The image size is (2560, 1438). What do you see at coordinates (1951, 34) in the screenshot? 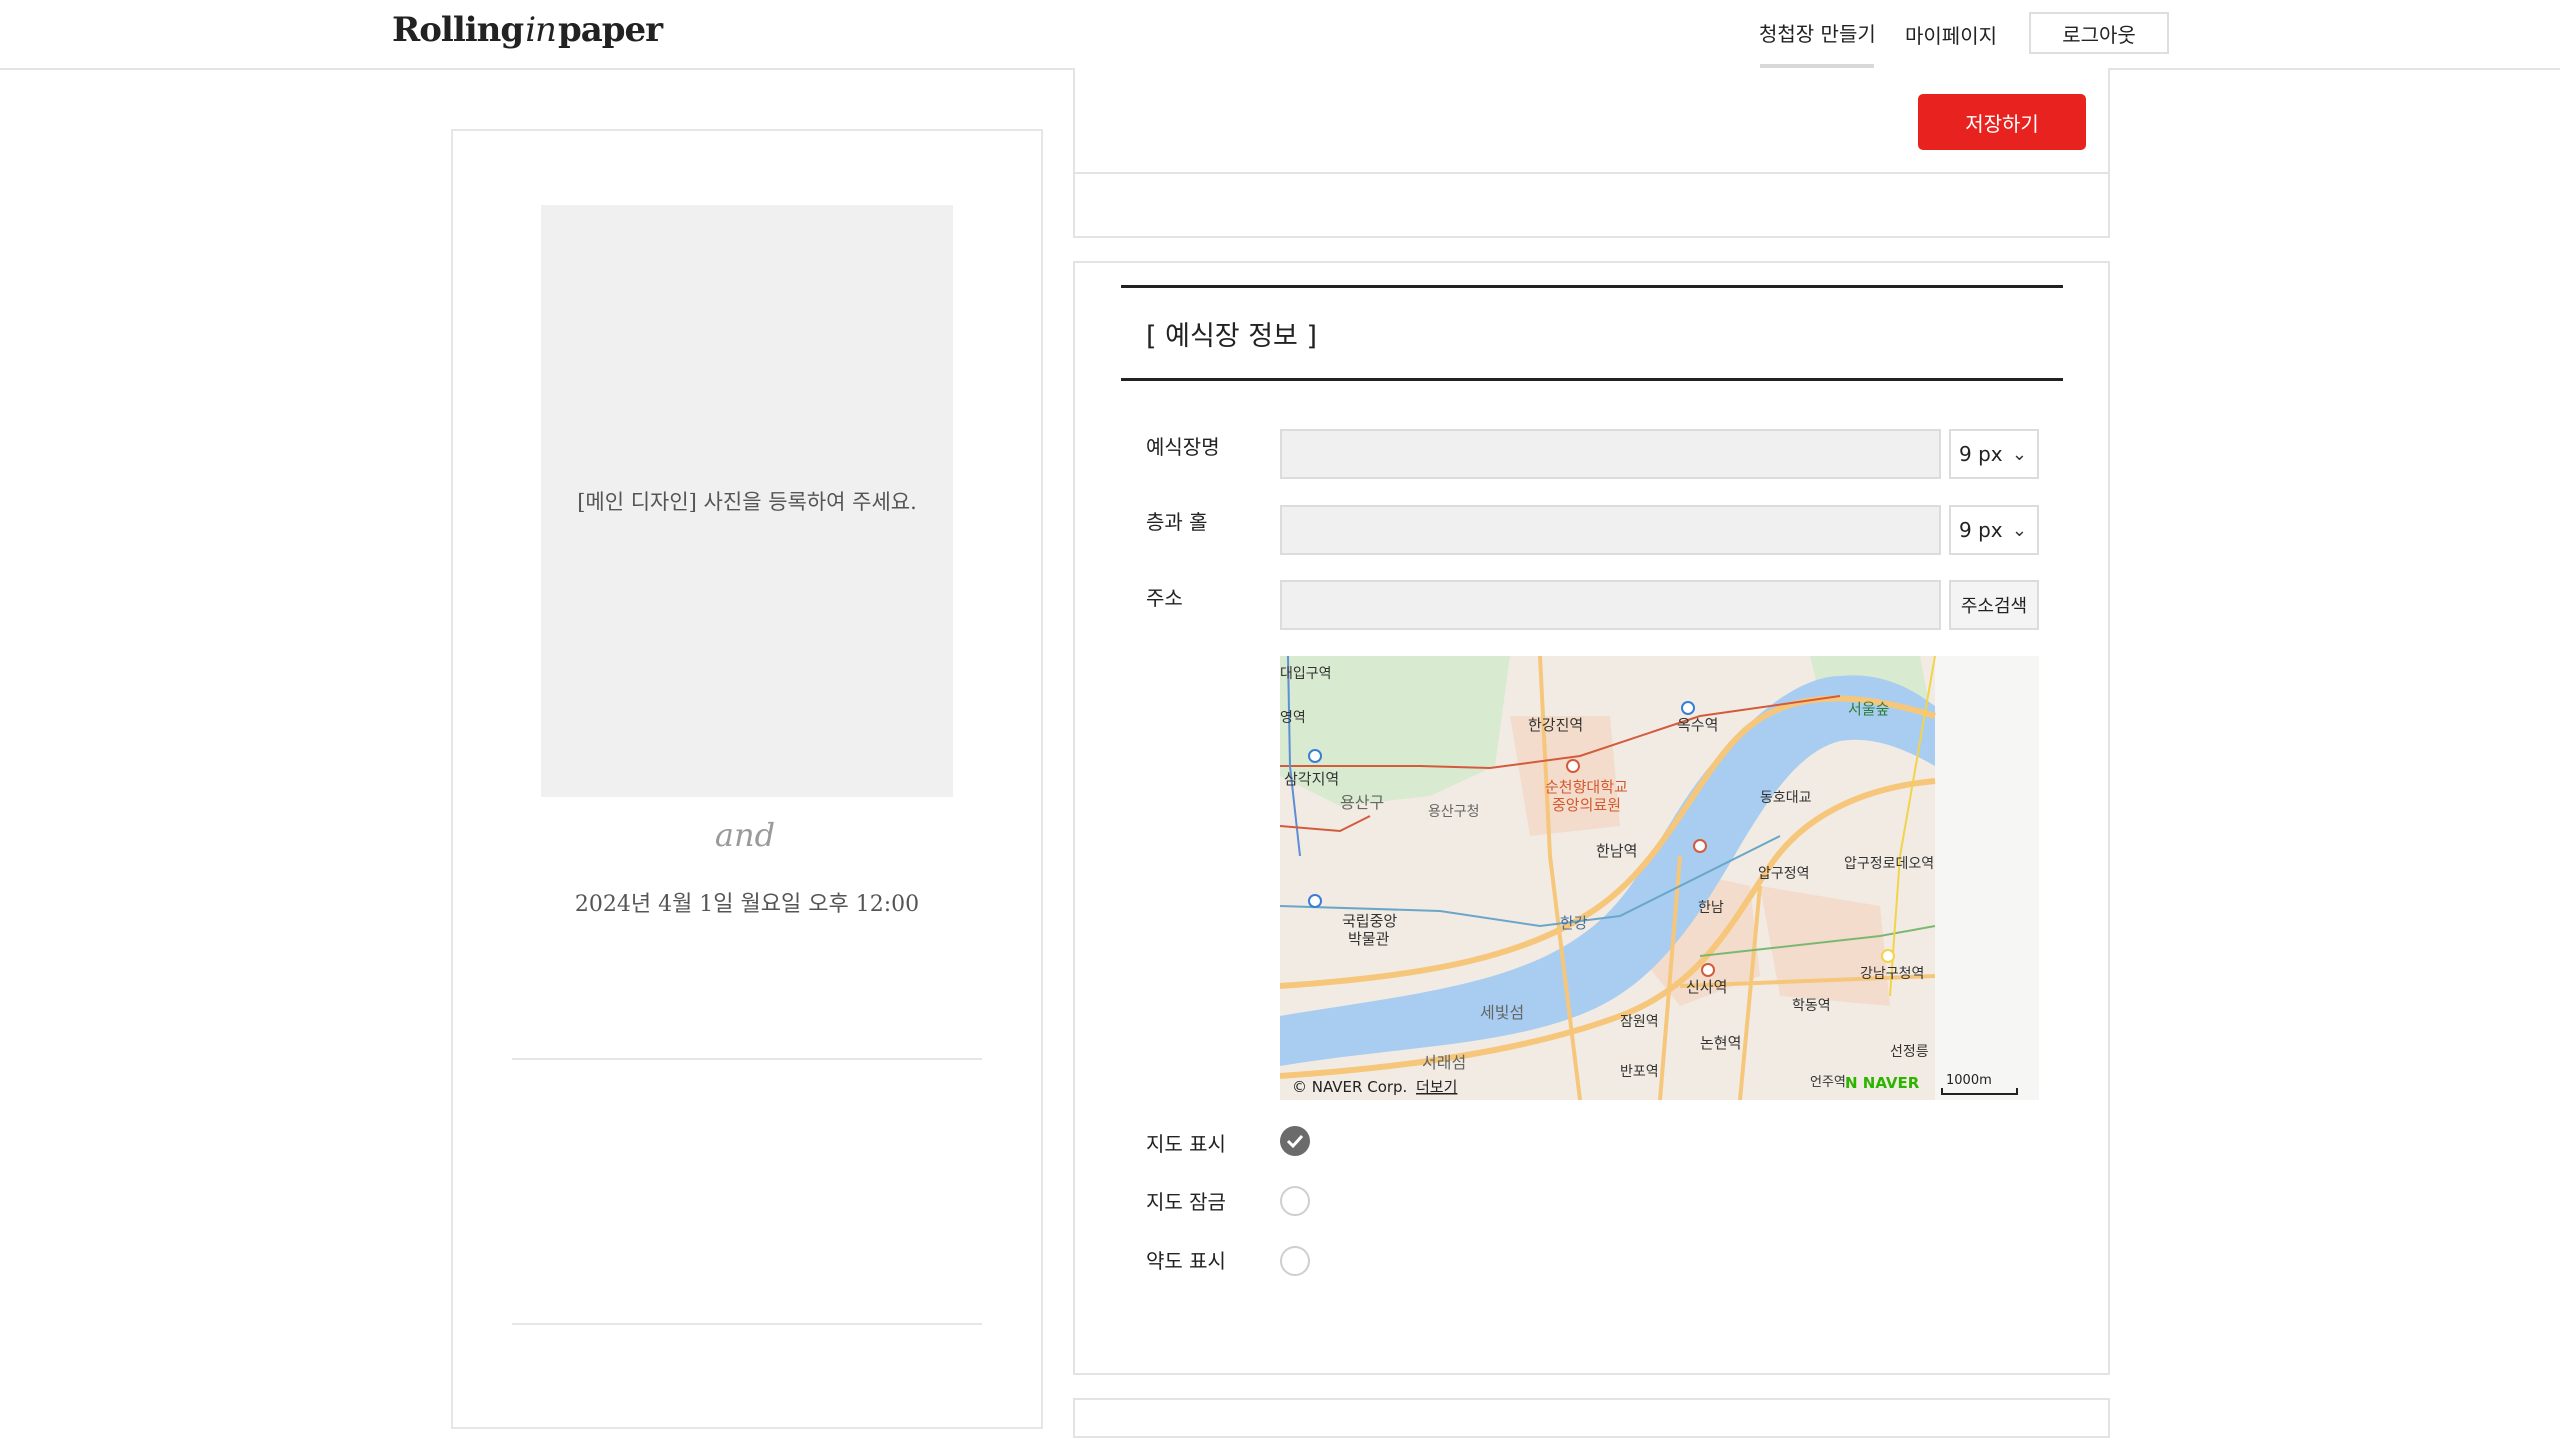
I see `nav-mypage: 마이페이지` at bounding box center [1951, 34].